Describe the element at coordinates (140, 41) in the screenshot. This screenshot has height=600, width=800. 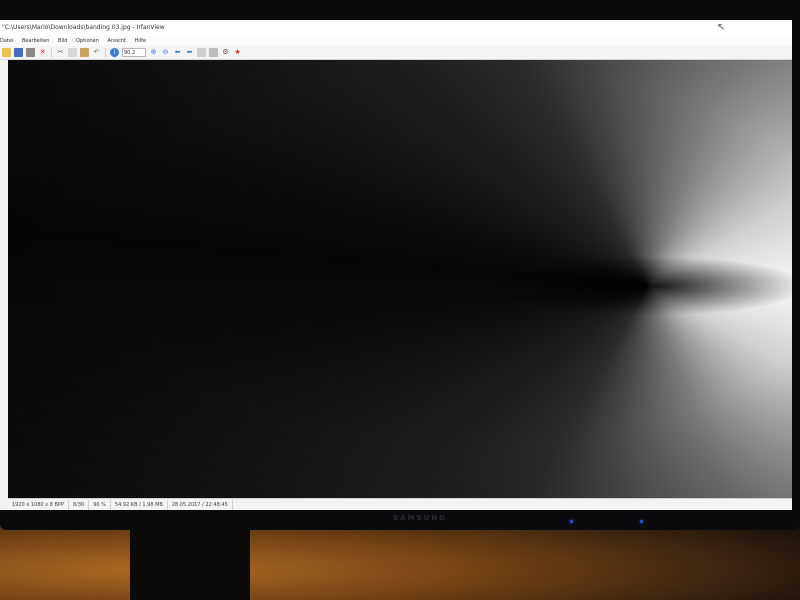
I see `menu-item-hilfe: Hilfe` at that location.